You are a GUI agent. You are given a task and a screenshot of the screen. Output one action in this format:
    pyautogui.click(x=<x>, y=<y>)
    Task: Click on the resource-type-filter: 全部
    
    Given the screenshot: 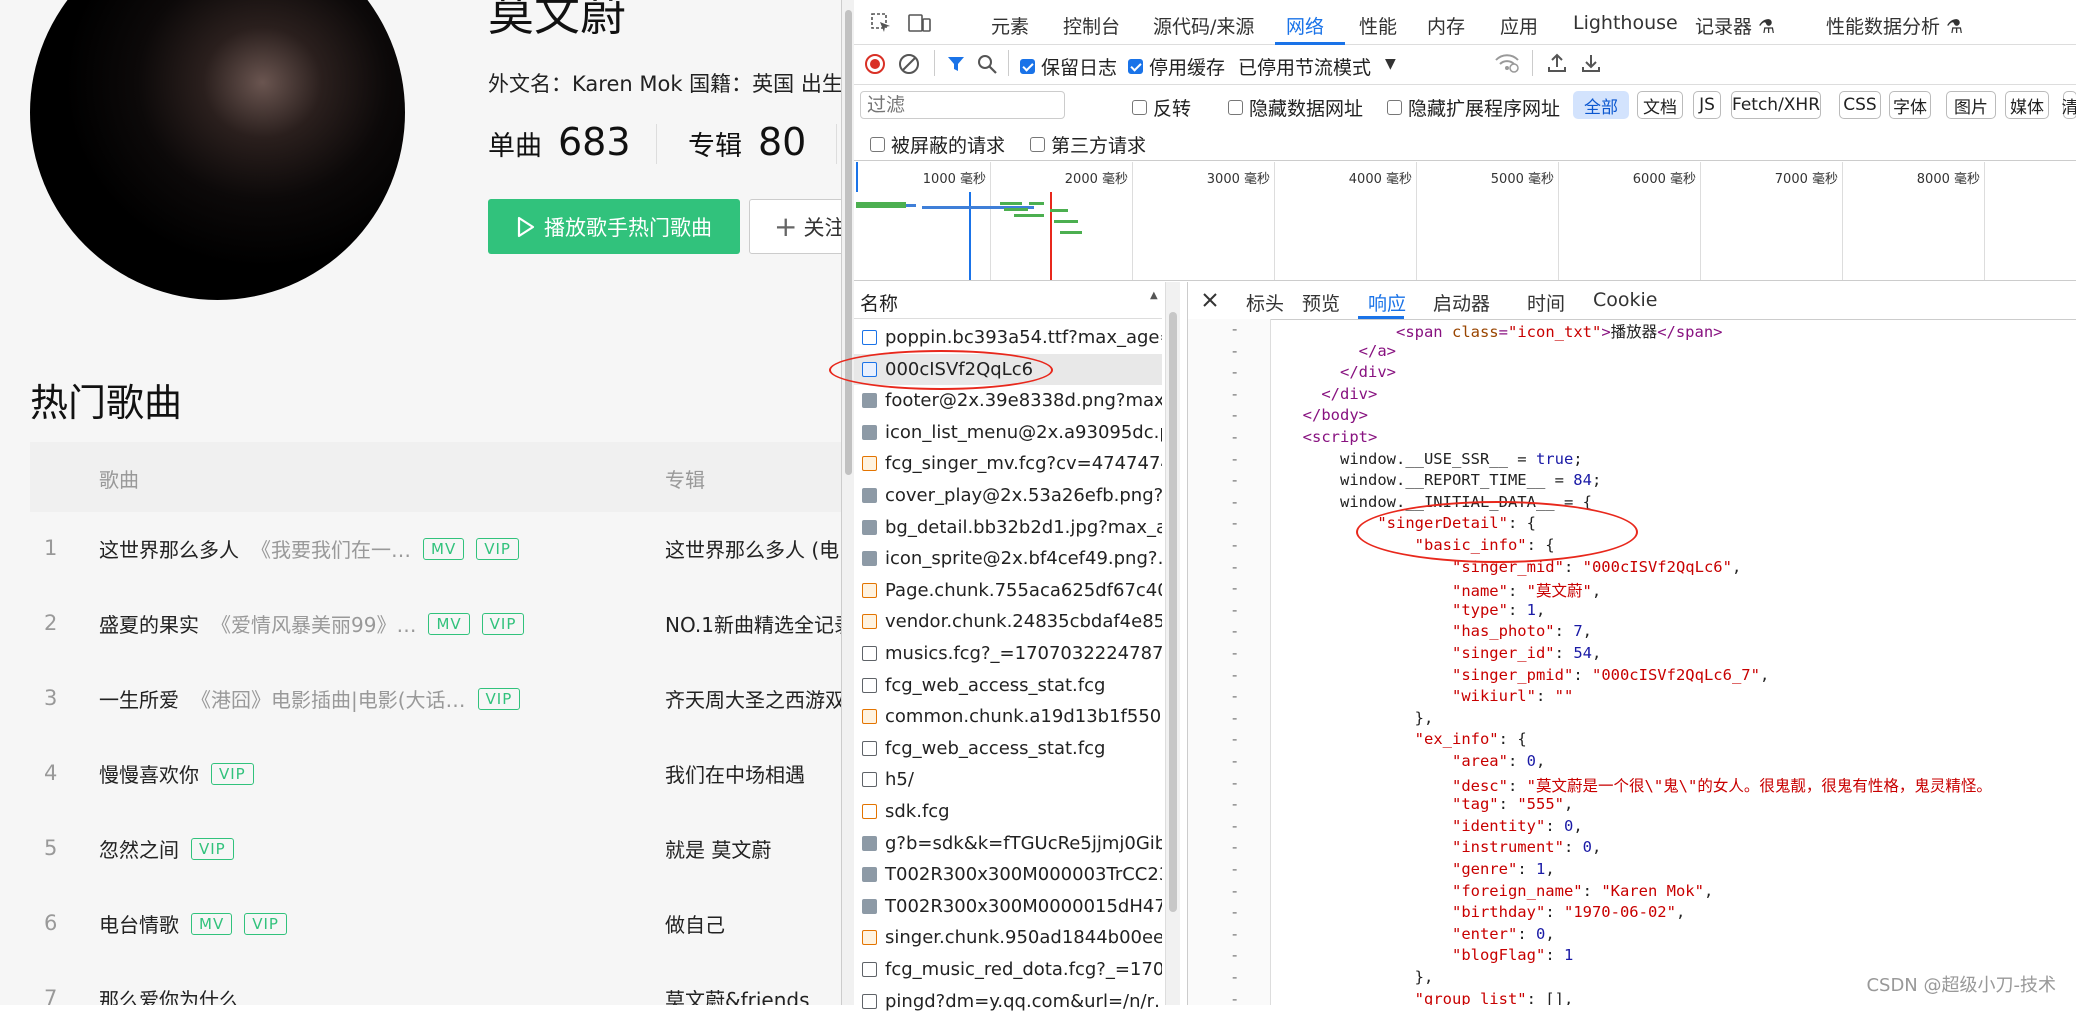 What is the action you would take?
    pyautogui.click(x=1601, y=105)
    